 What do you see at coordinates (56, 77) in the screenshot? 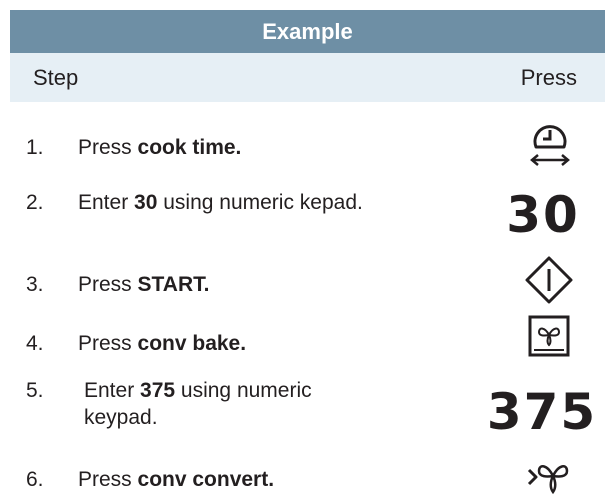
I see `column-header-step: Step` at bounding box center [56, 77].